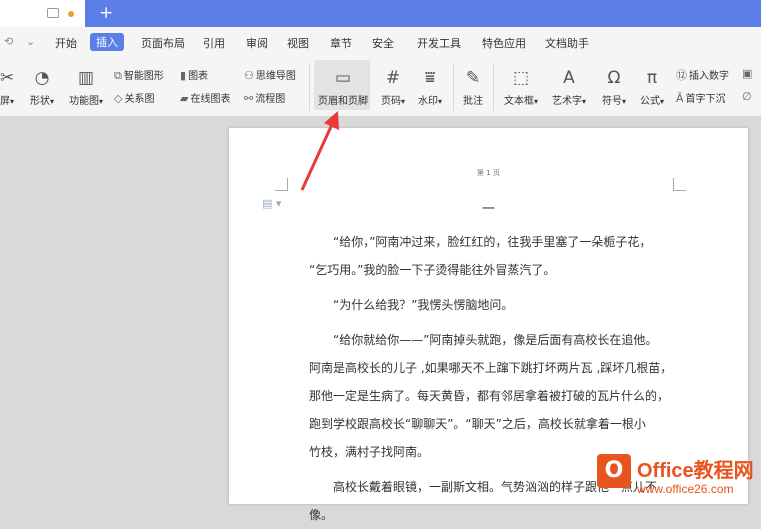 The height and width of the screenshot is (529, 761). What do you see at coordinates (318, 155) in the screenshot?
I see `arrow-shaft` at bounding box center [318, 155].